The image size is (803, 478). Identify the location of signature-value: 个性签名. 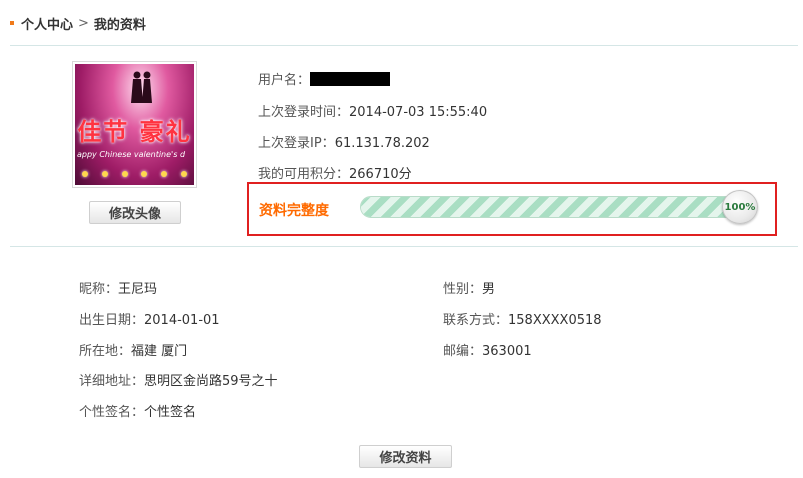
(170, 412).